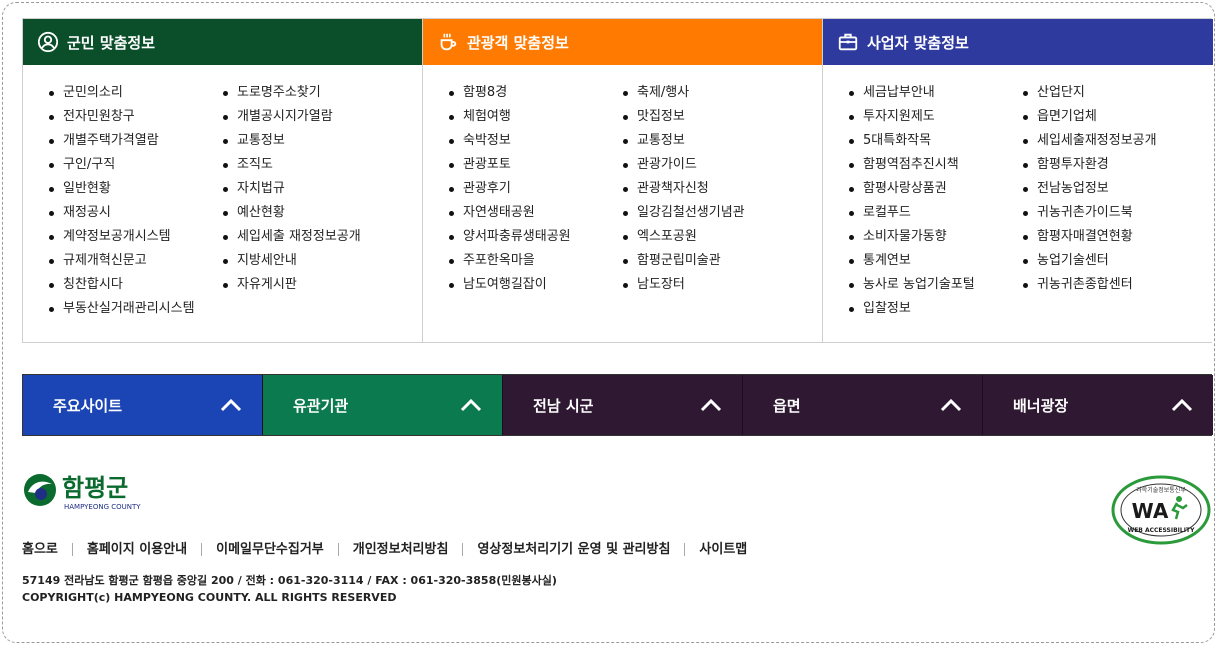 The image size is (1219, 647). What do you see at coordinates (136, 261) in the screenshot?
I see `list-item-link: 규제개혁신문고` at bounding box center [136, 261].